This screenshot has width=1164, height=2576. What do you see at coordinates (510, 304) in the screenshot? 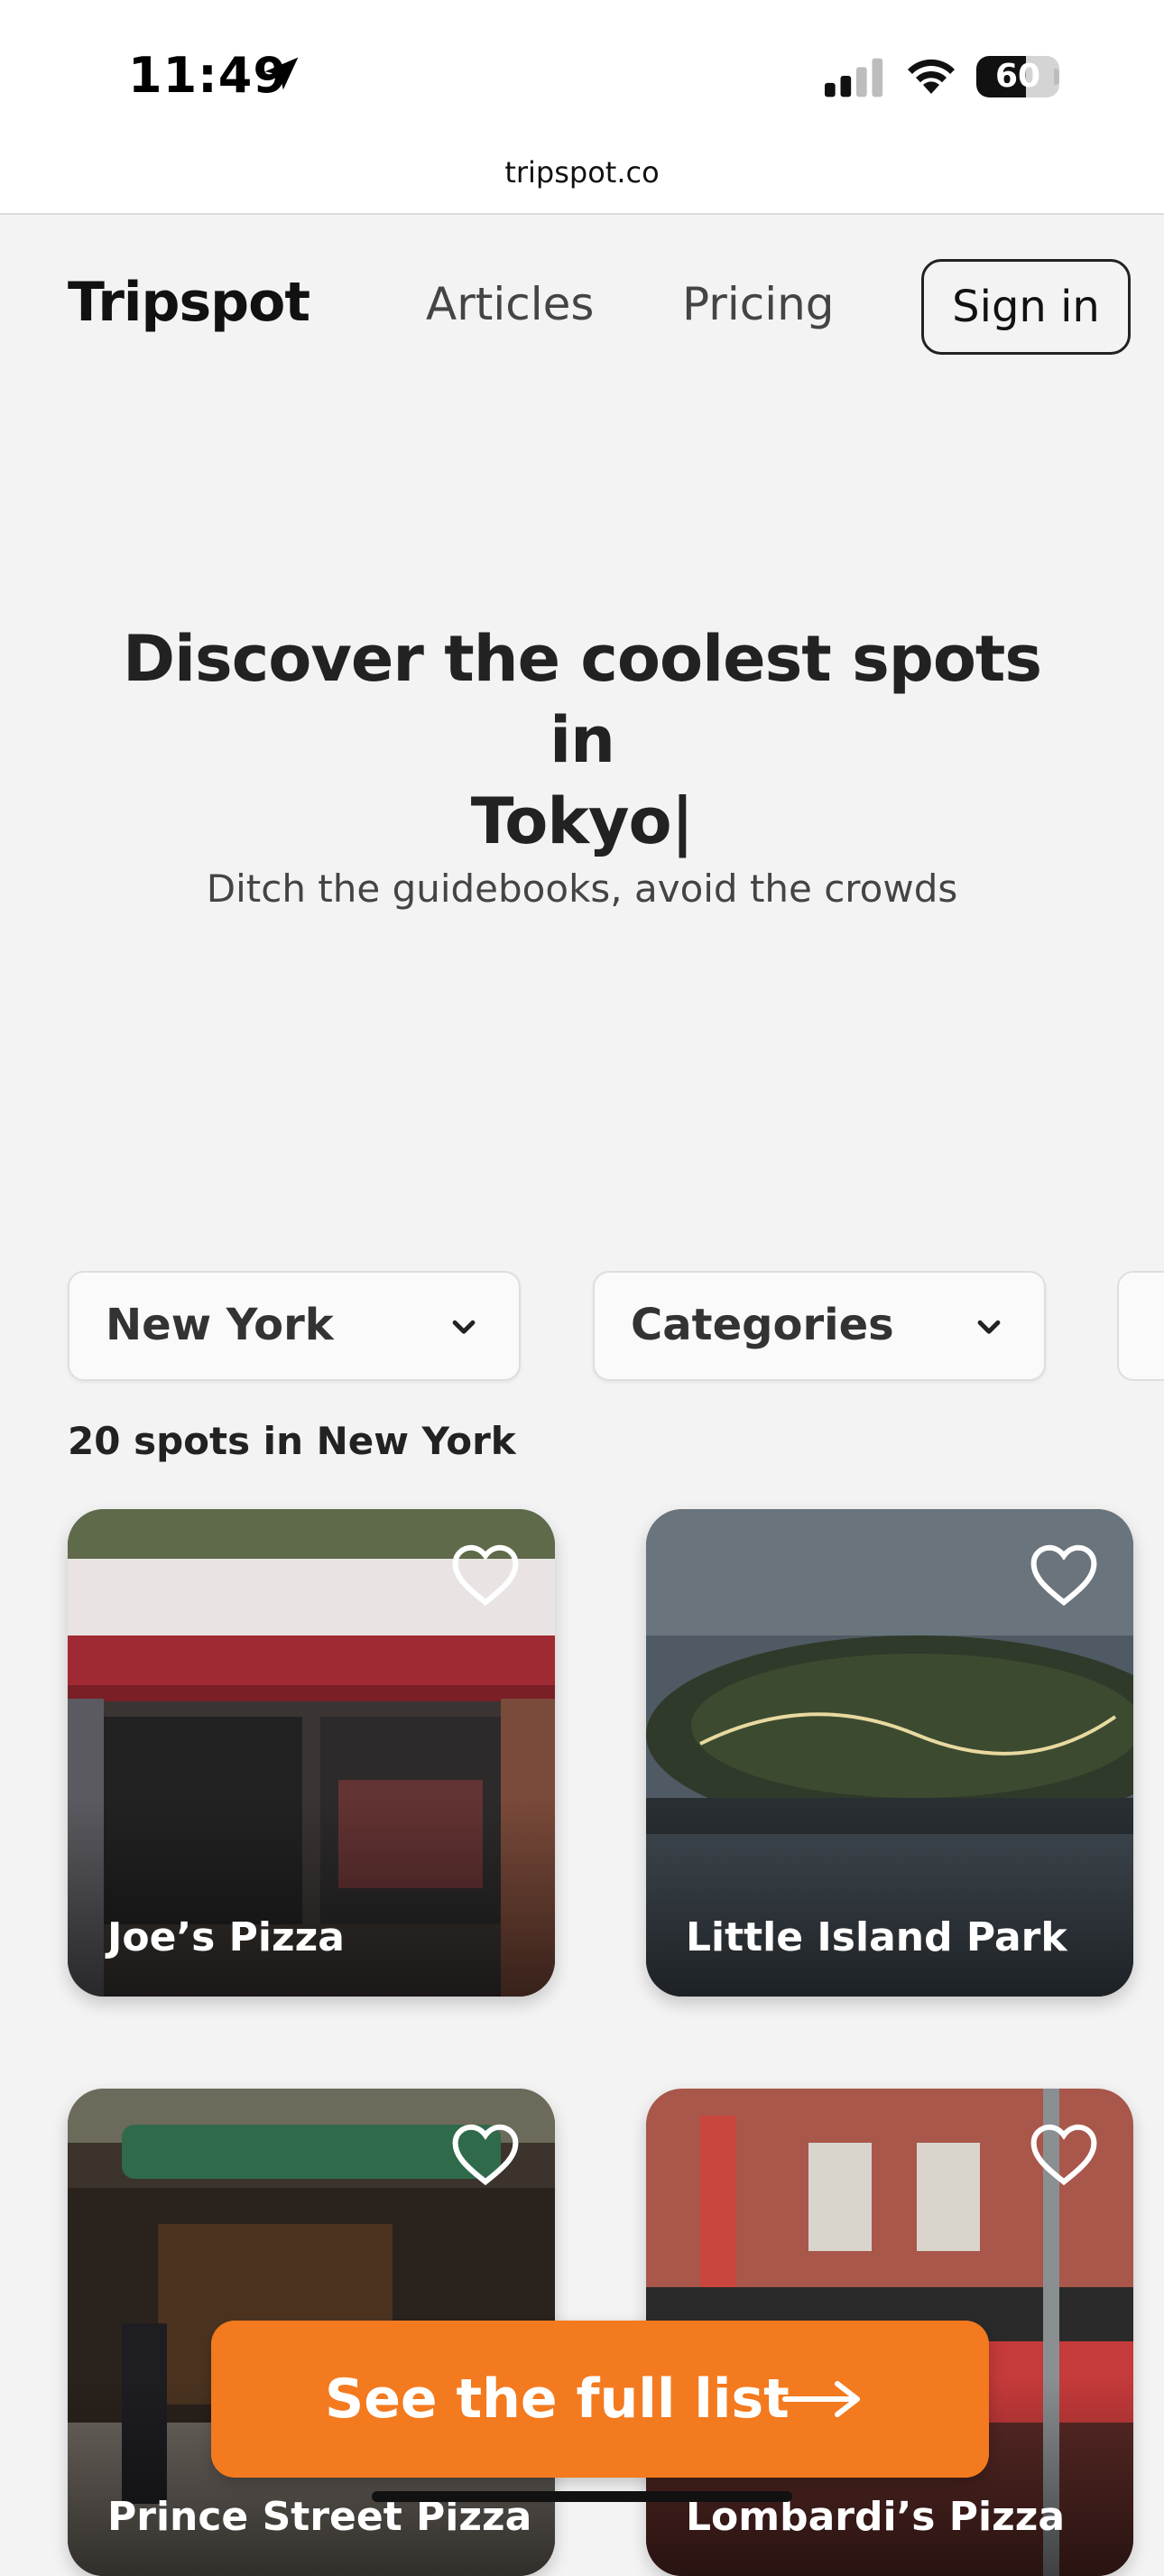
I see `nav-articles-link: Articles` at bounding box center [510, 304].